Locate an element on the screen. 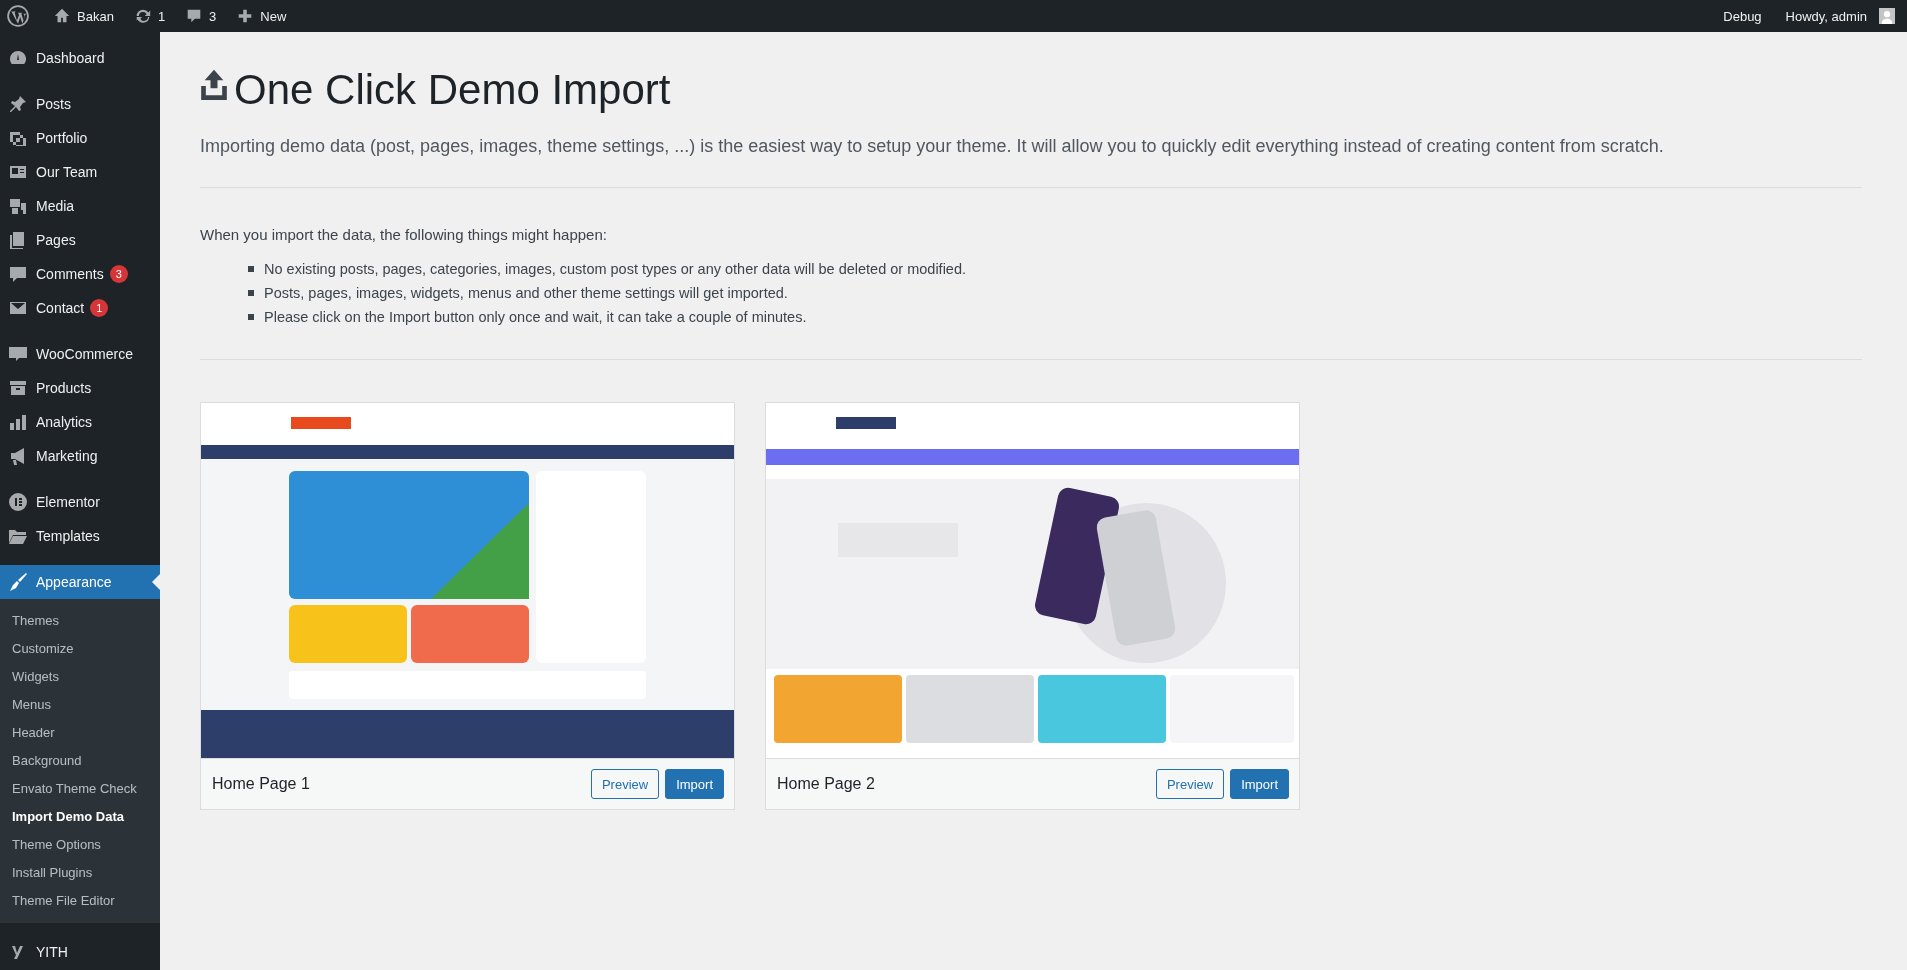 The image size is (1907, 970). demo-name: Home Page 2 is located at coordinates (826, 784).